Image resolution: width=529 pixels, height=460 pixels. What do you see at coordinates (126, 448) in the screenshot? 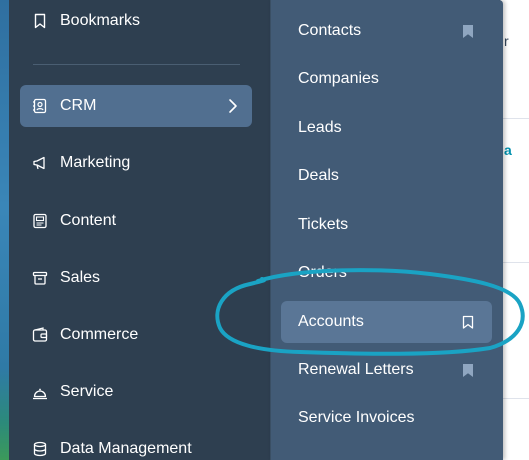
I see `nav-item-label: Data Management` at bounding box center [126, 448].